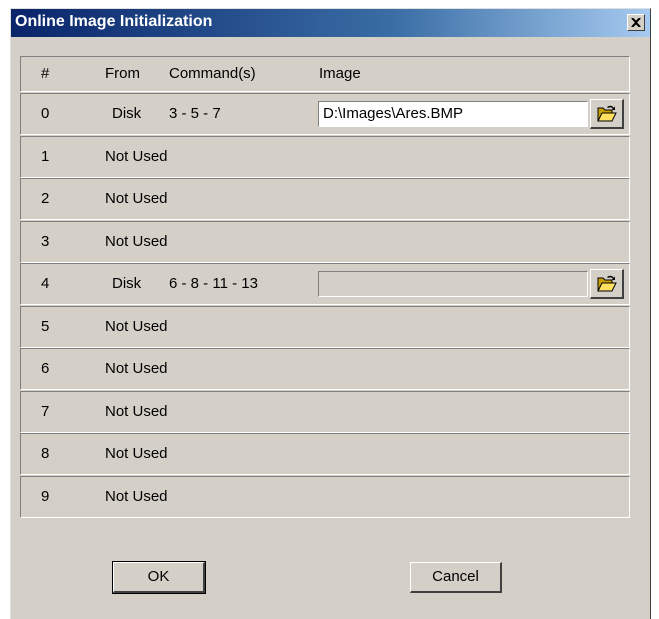 The height and width of the screenshot is (619, 659). I want to click on table-row: 2 Not Used, so click(325, 199).